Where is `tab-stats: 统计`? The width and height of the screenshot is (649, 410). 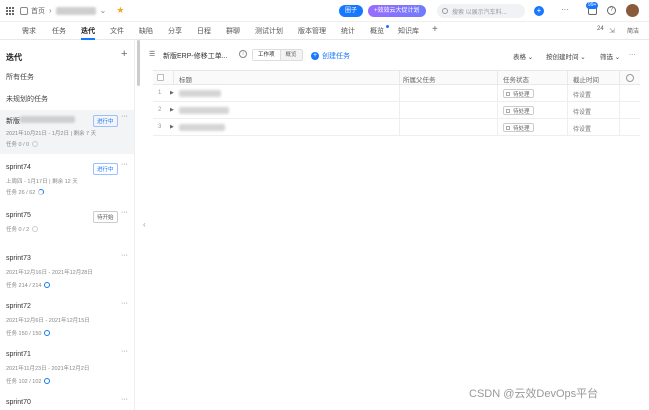
tab-stats: 统计 is located at coordinates (348, 31).